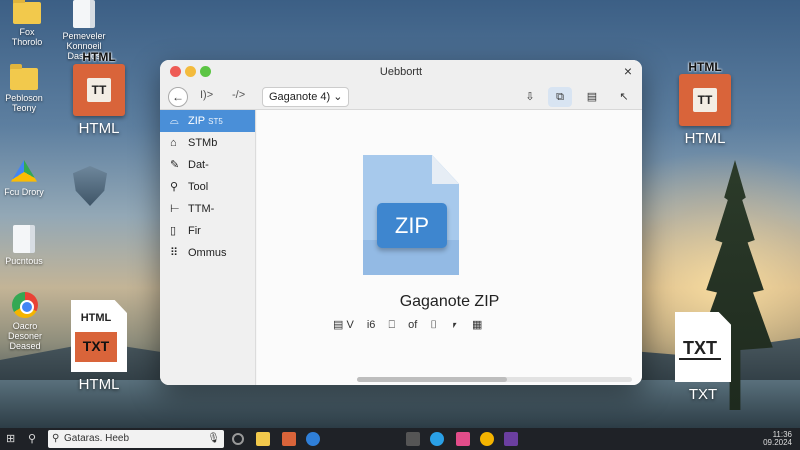  Describe the element at coordinates (400, 439) in the screenshot. I see `taskbar: ⊞ ⚲ ⚲ Gataras. Heeb 🎙 11:36 09.2024` at that location.